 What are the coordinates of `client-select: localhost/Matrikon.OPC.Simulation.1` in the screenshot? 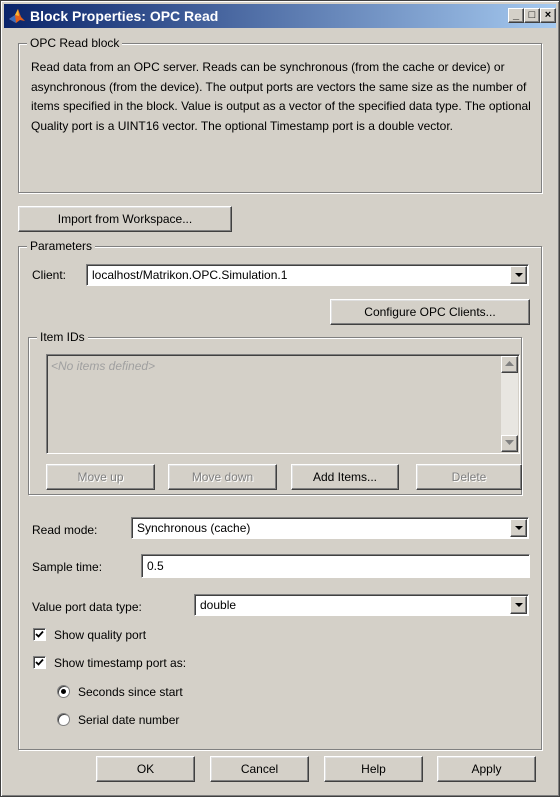 It's located at (307, 275).